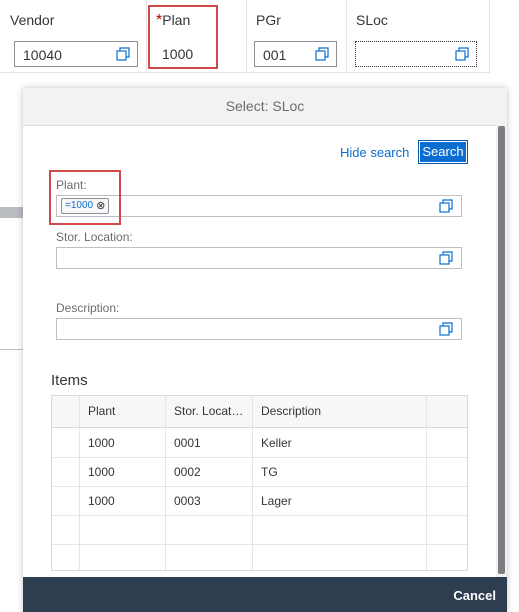  What do you see at coordinates (265, 594) in the screenshot?
I see `dialog-footer: Cancel` at bounding box center [265, 594].